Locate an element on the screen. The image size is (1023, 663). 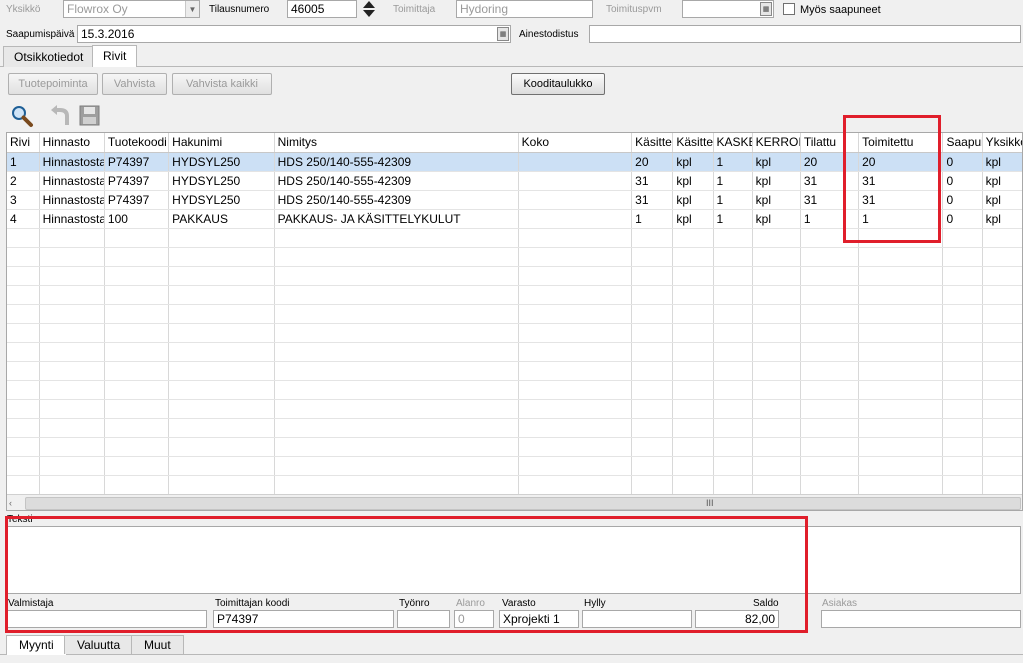
table-cell: 0 is located at coordinates (962, 200).